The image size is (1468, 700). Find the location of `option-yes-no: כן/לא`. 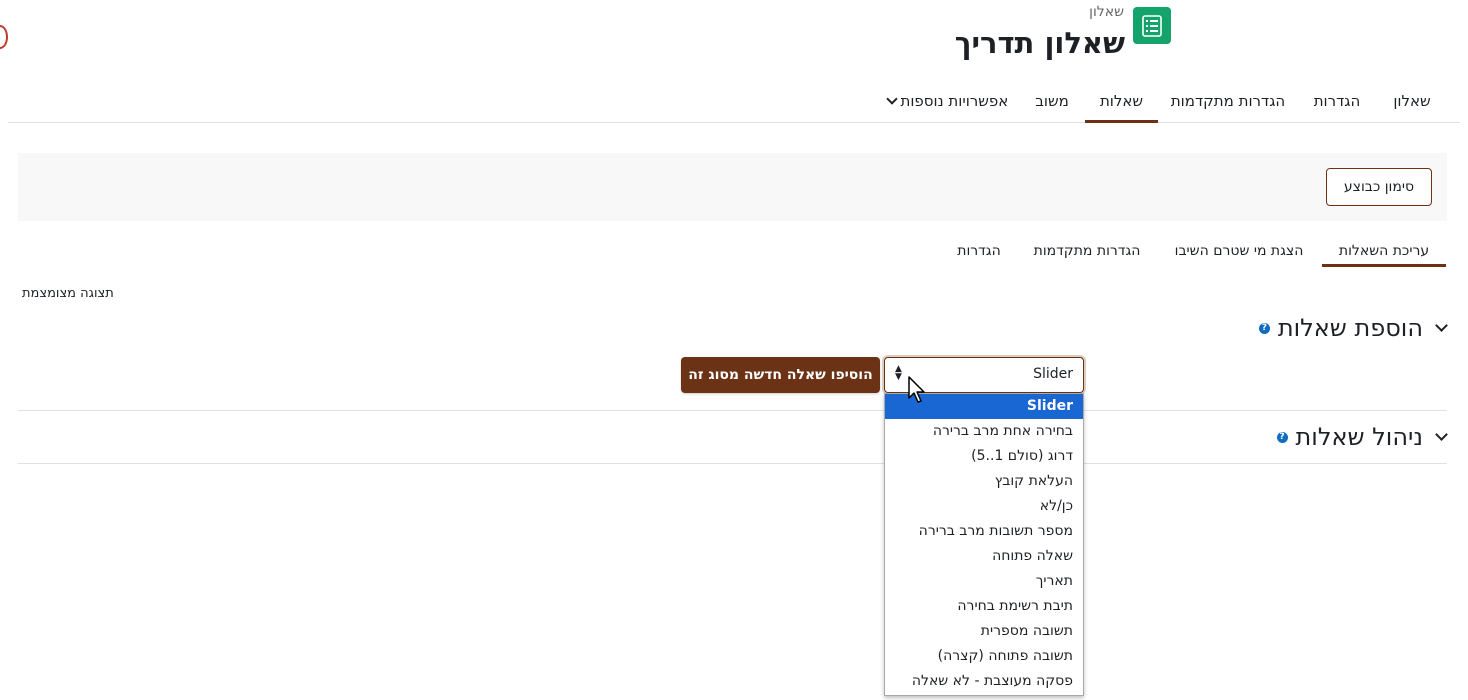

option-yes-no: כן/לא is located at coordinates (984, 506).